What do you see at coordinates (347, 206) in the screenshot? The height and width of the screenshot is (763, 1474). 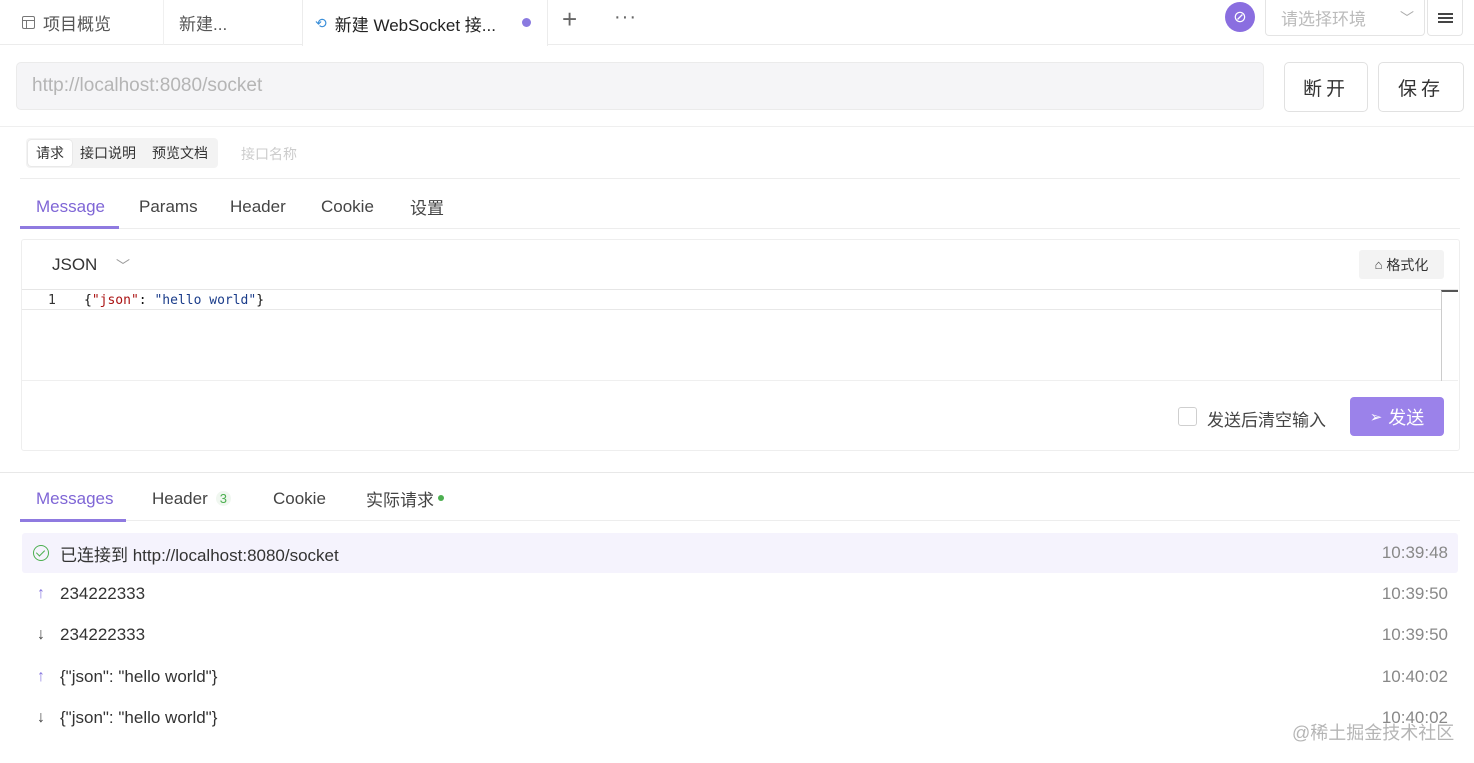 I see `tab-cookie: Cookie` at bounding box center [347, 206].